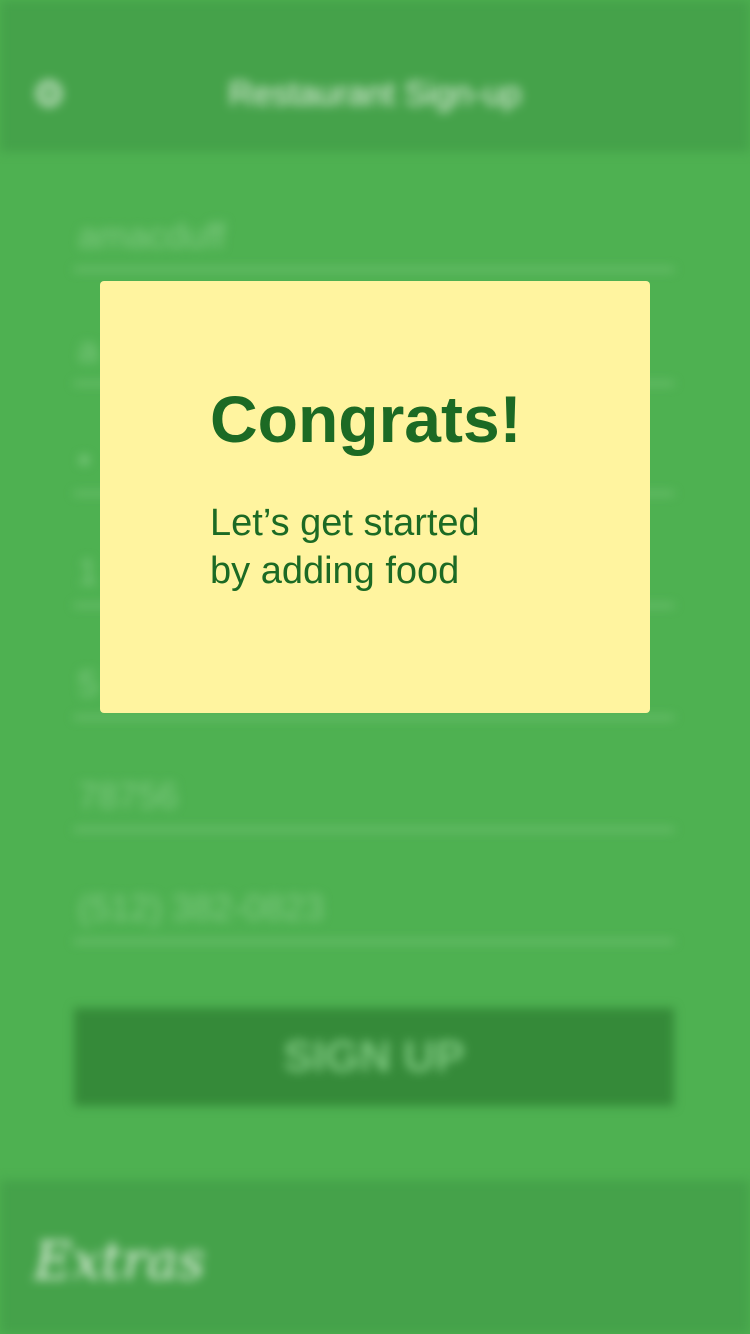 Image resolution: width=750 pixels, height=1334 pixels. What do you see at coordinates (374, 794) in the screenshot?
I see `zip-field: 78756` at bounding box center [374, 794].